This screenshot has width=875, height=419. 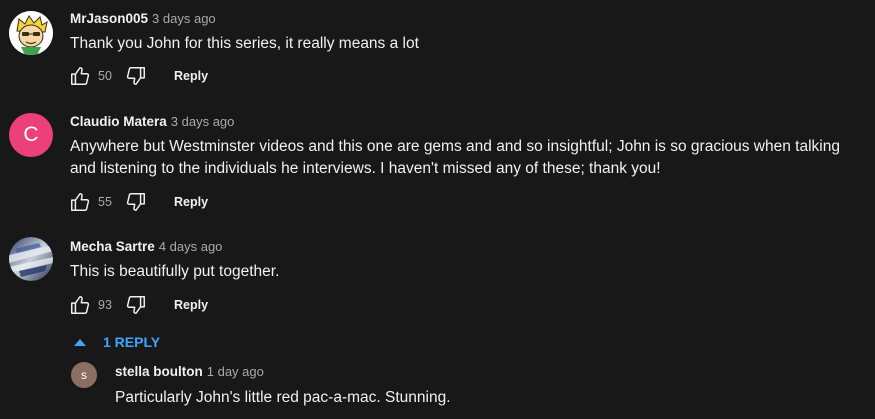 I want to click on comment-author: Claudio Matera, so click(x=118, y=121).